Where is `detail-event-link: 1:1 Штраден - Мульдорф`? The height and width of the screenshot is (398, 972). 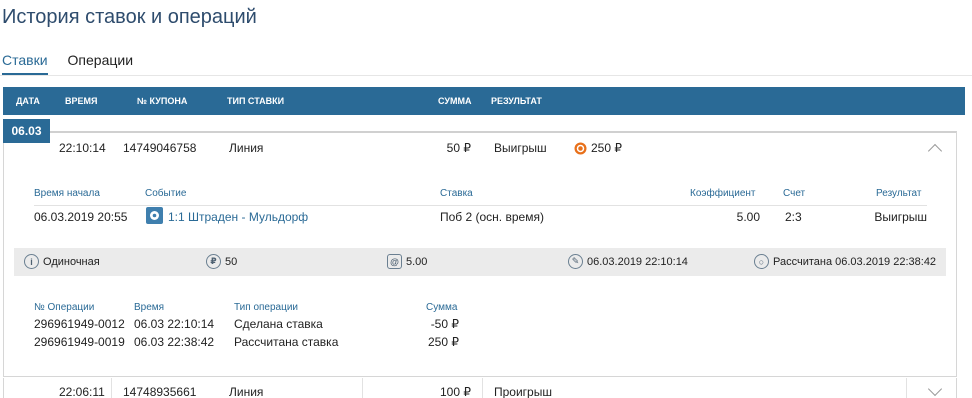
detail-event-link: 1:1 Штраден - Мульдорф is located at coordinates (238, 217).